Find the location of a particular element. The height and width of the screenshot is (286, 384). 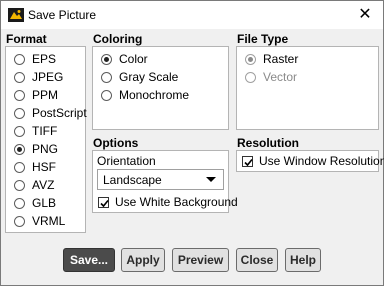

format-label: PNG is located at coordinates (45, 149).